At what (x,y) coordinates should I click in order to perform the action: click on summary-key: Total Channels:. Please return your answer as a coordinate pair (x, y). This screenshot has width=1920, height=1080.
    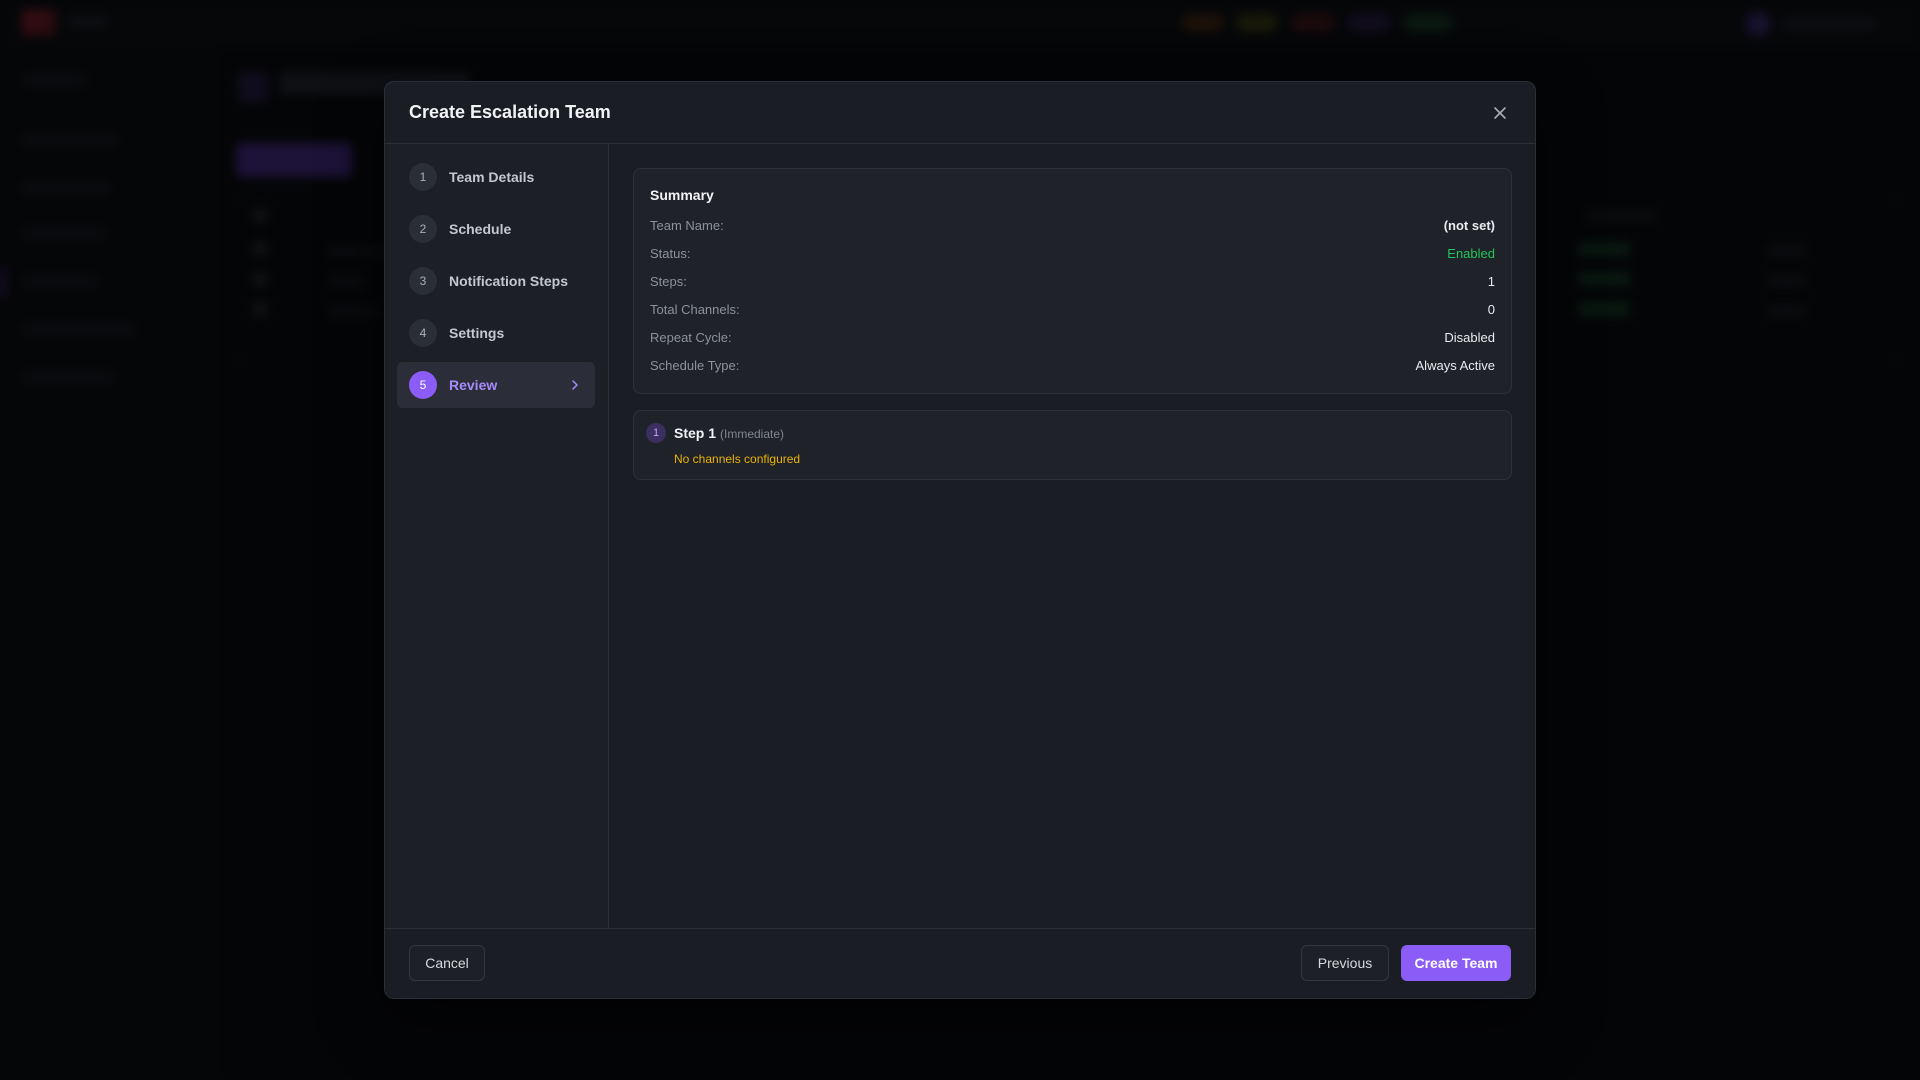
    Looking at the image, I should click on (695, 309).